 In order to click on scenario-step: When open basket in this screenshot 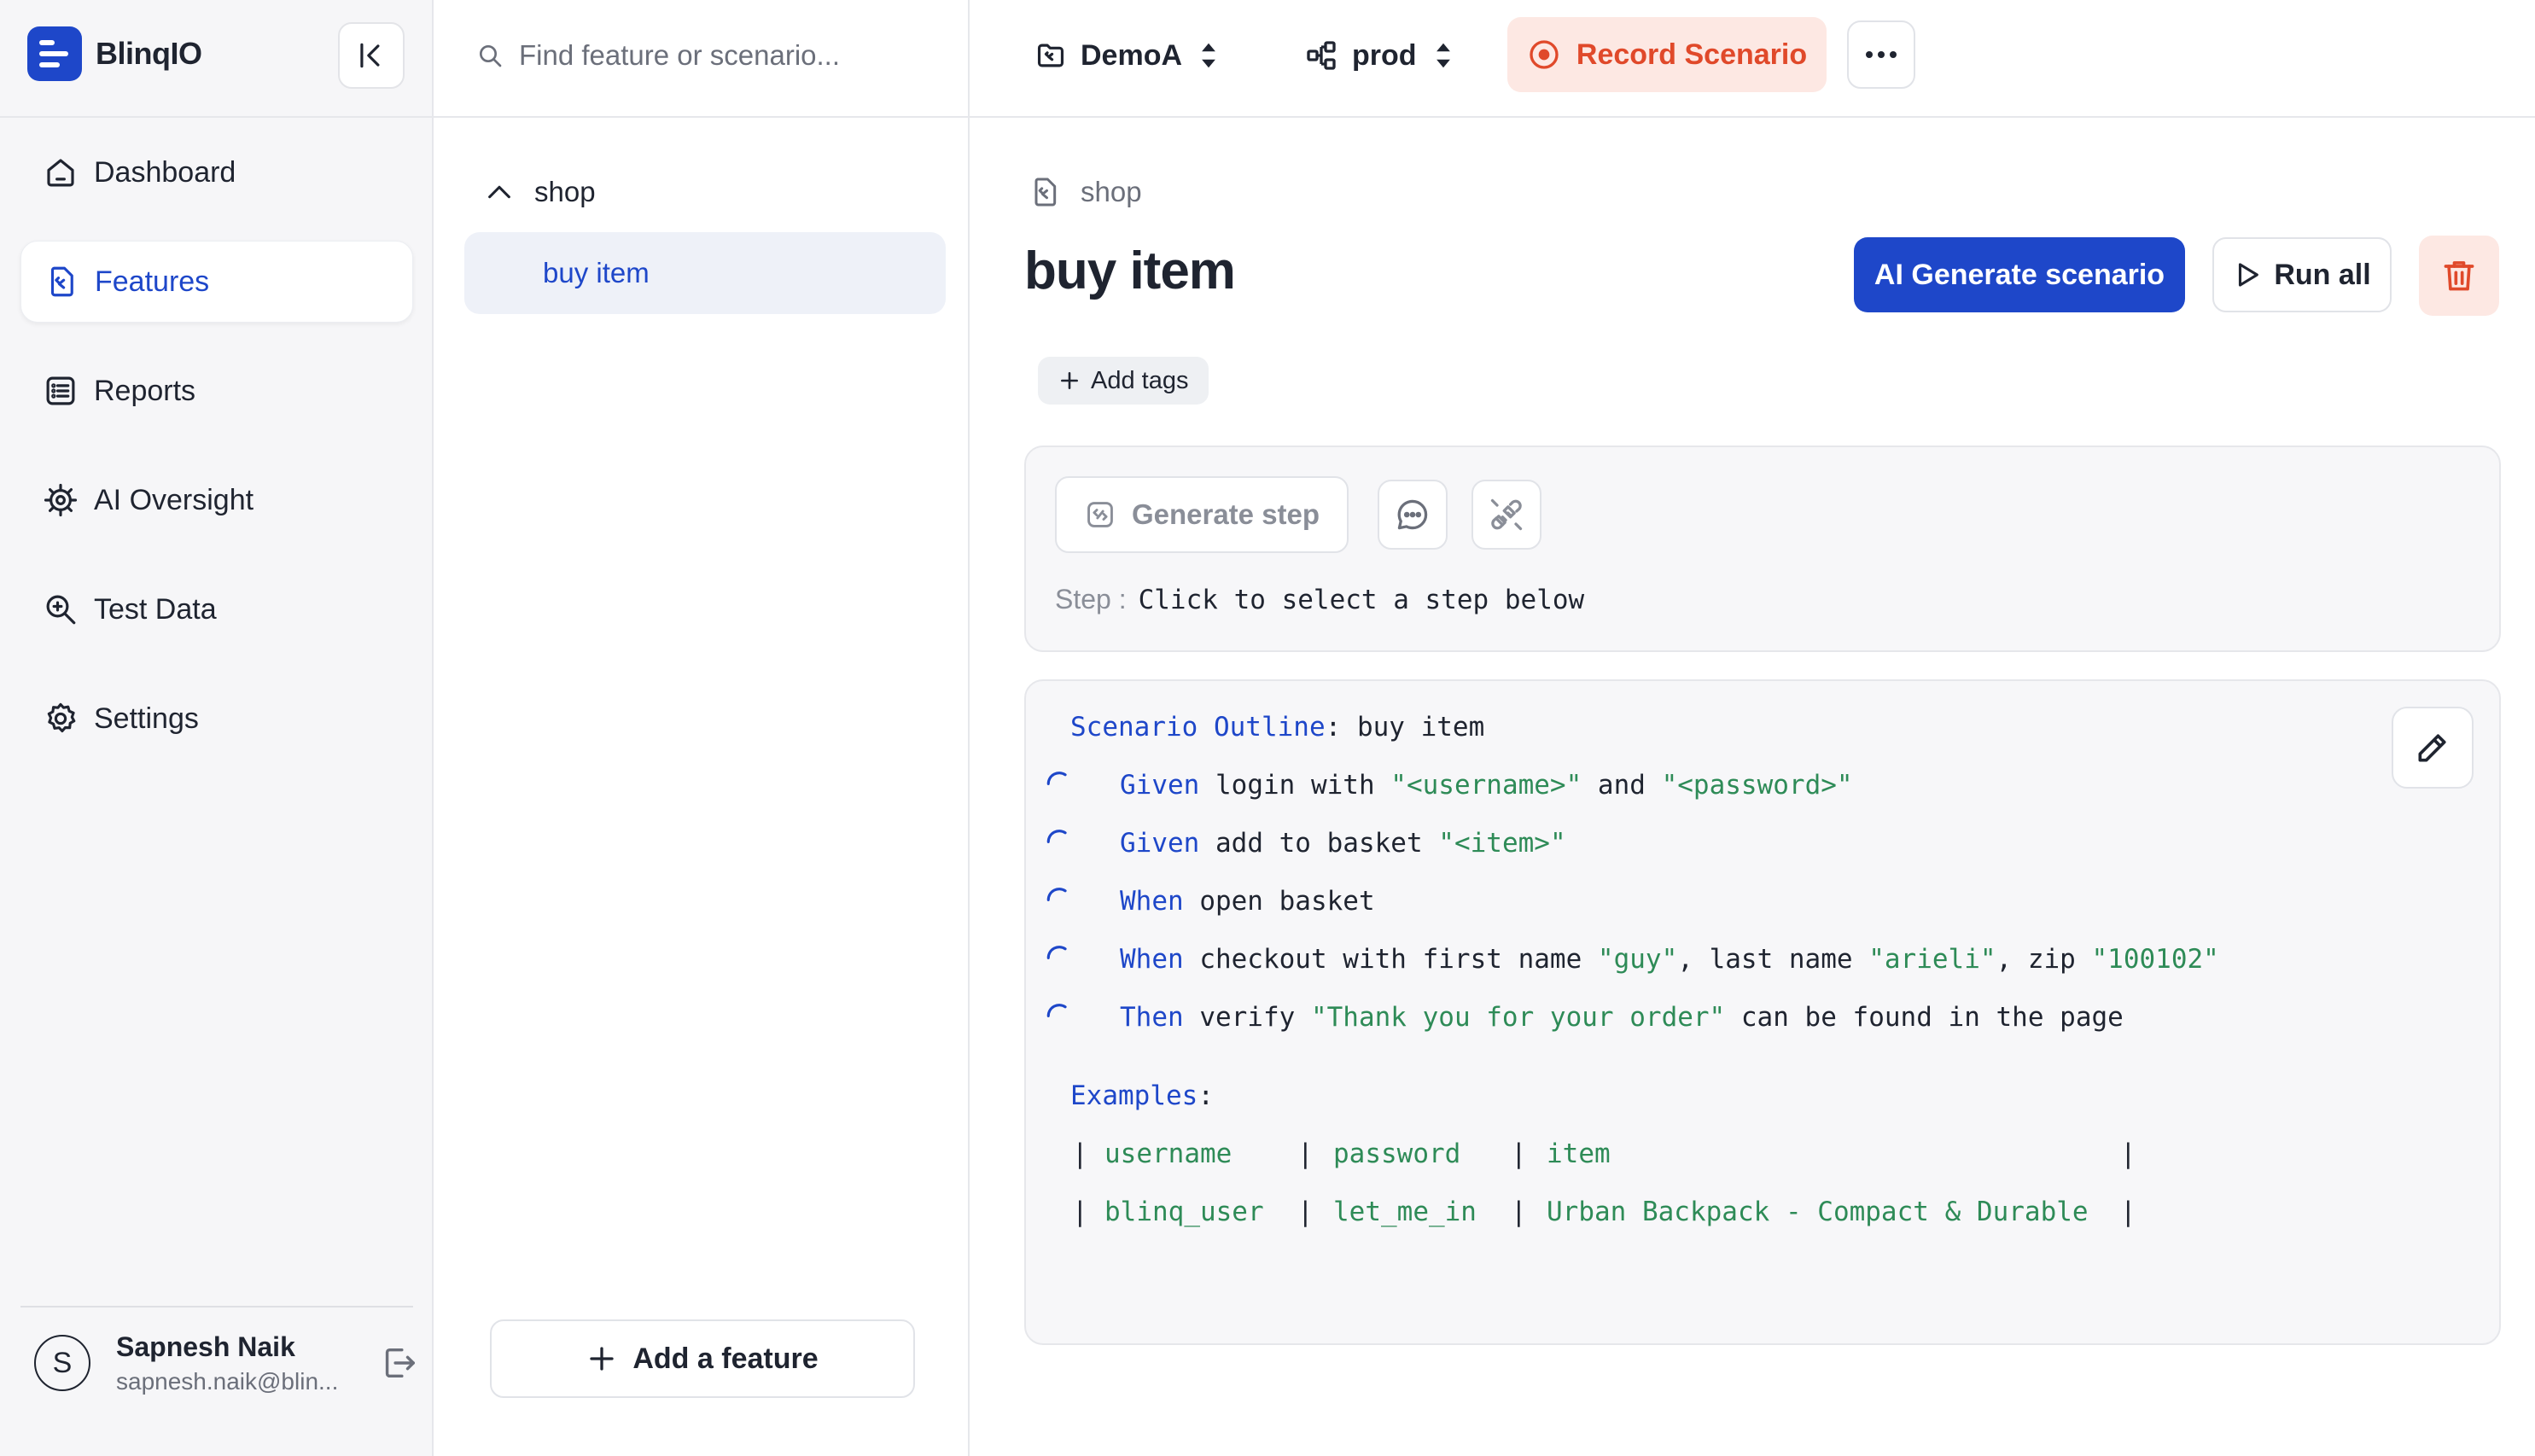, I will do `click(1247, 901)`.